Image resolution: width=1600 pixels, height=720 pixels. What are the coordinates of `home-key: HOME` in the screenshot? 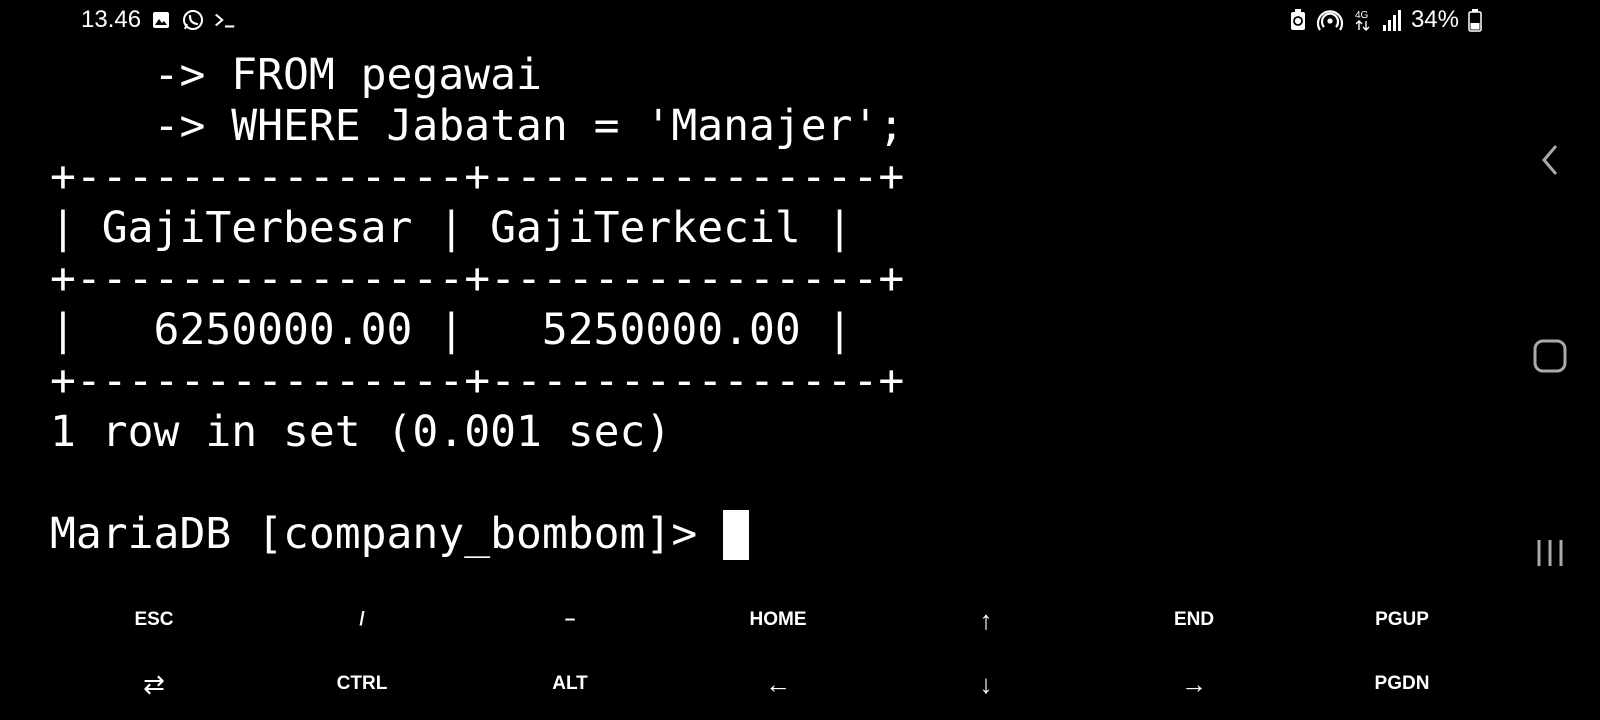 It's located at (778, 620).